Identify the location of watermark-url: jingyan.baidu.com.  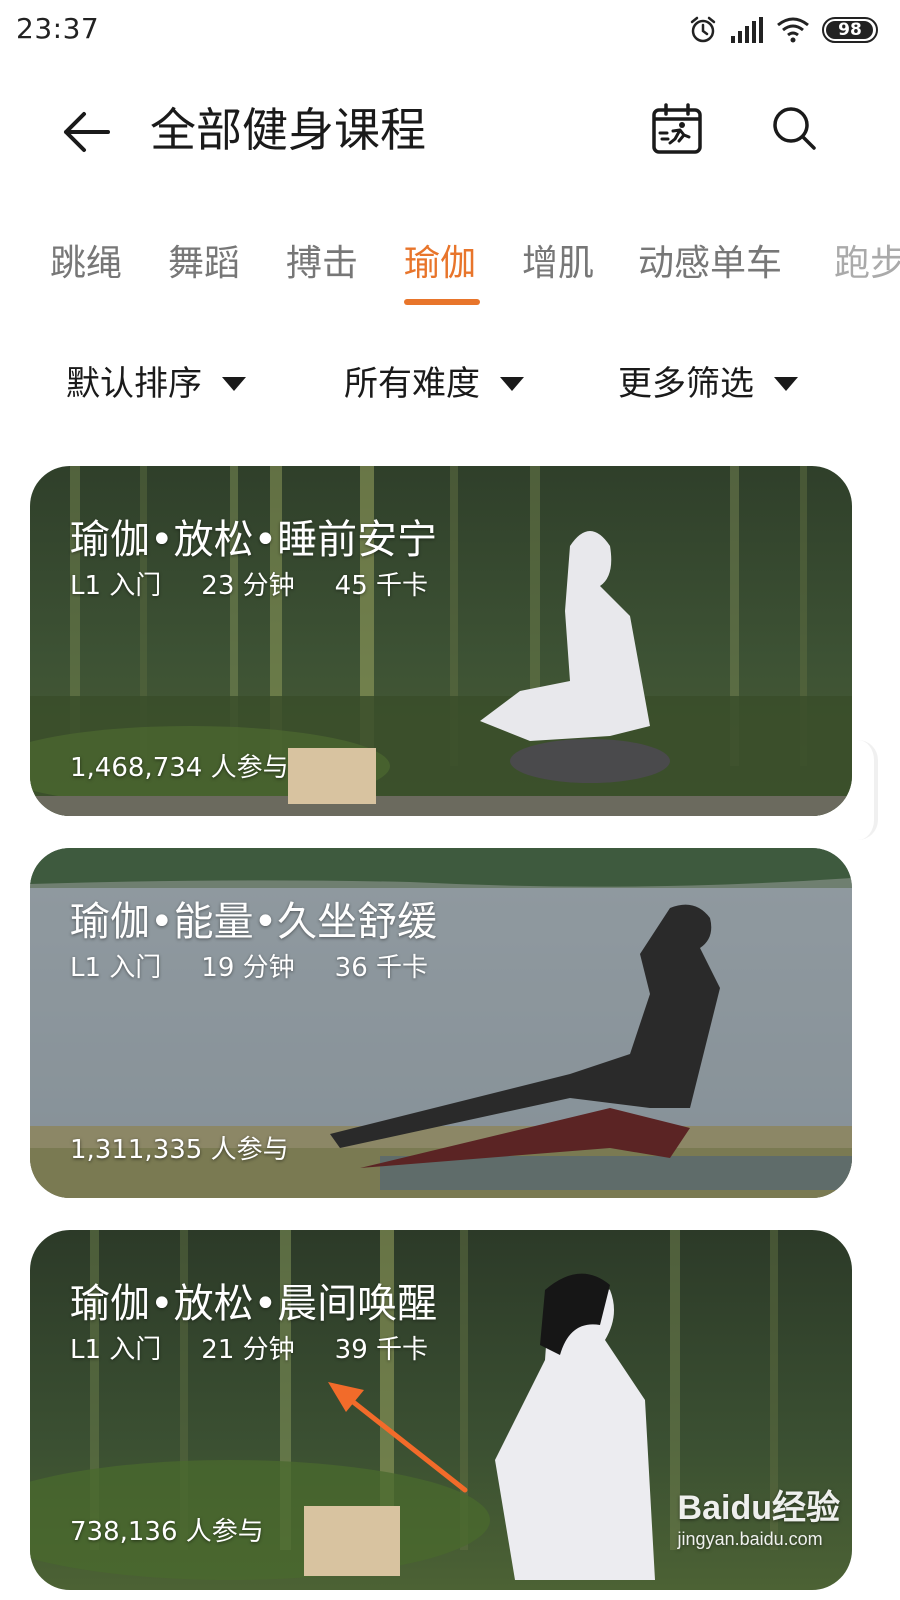
(750, 1539).